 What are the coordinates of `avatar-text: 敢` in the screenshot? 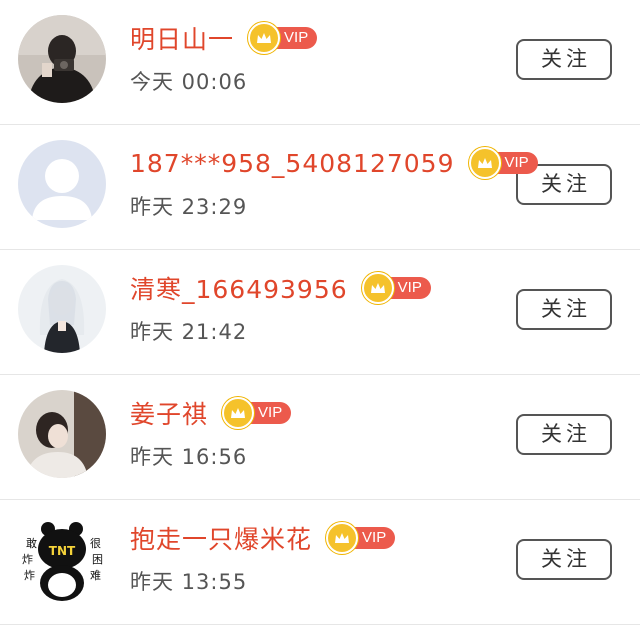 It's located at (31, 543).